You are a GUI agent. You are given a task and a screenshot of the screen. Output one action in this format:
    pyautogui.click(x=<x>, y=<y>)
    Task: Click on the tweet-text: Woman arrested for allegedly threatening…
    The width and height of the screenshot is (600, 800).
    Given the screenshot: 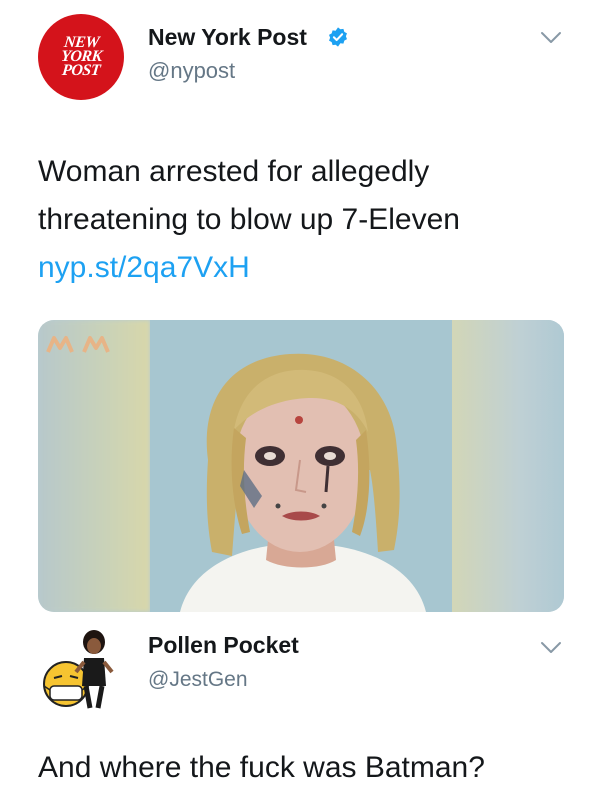 What is the action you would take?
    pyautogui.click(x=249, y=195)
    